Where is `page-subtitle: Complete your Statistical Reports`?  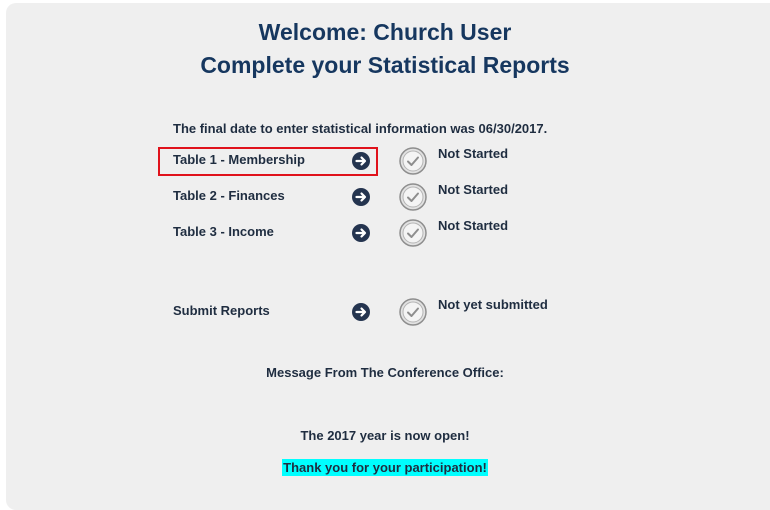 page-subtitle: Complete your Statistical Reports is located at coordinates (385, 65).